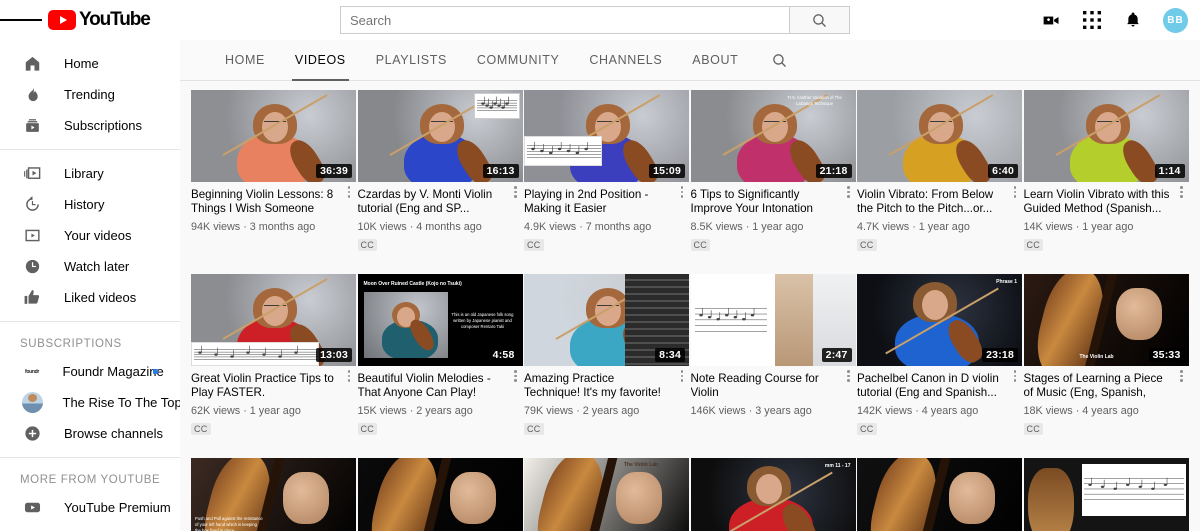 Image resolution: width=1200 pixels, height=531 pixels. Describe the element at coordinates (715, 60) in the screenshot. I see `tab-about: ABOUT` at that location.